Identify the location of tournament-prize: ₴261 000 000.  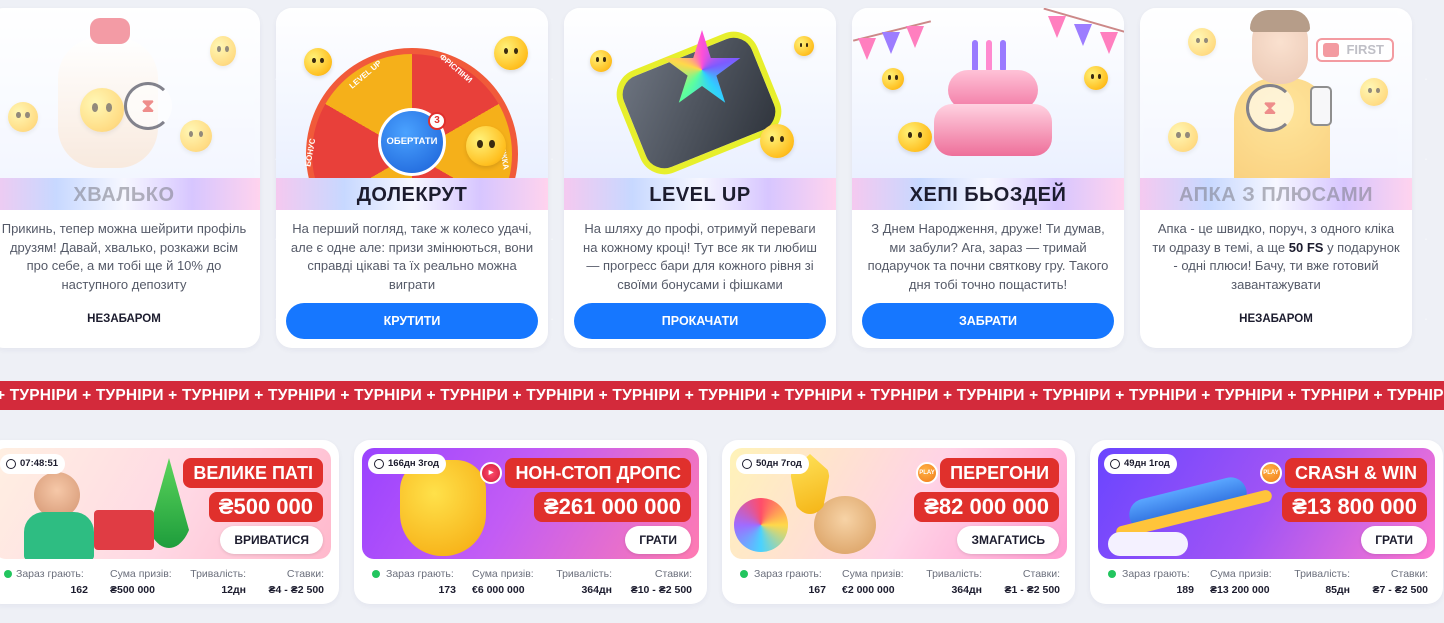
(612, 507).